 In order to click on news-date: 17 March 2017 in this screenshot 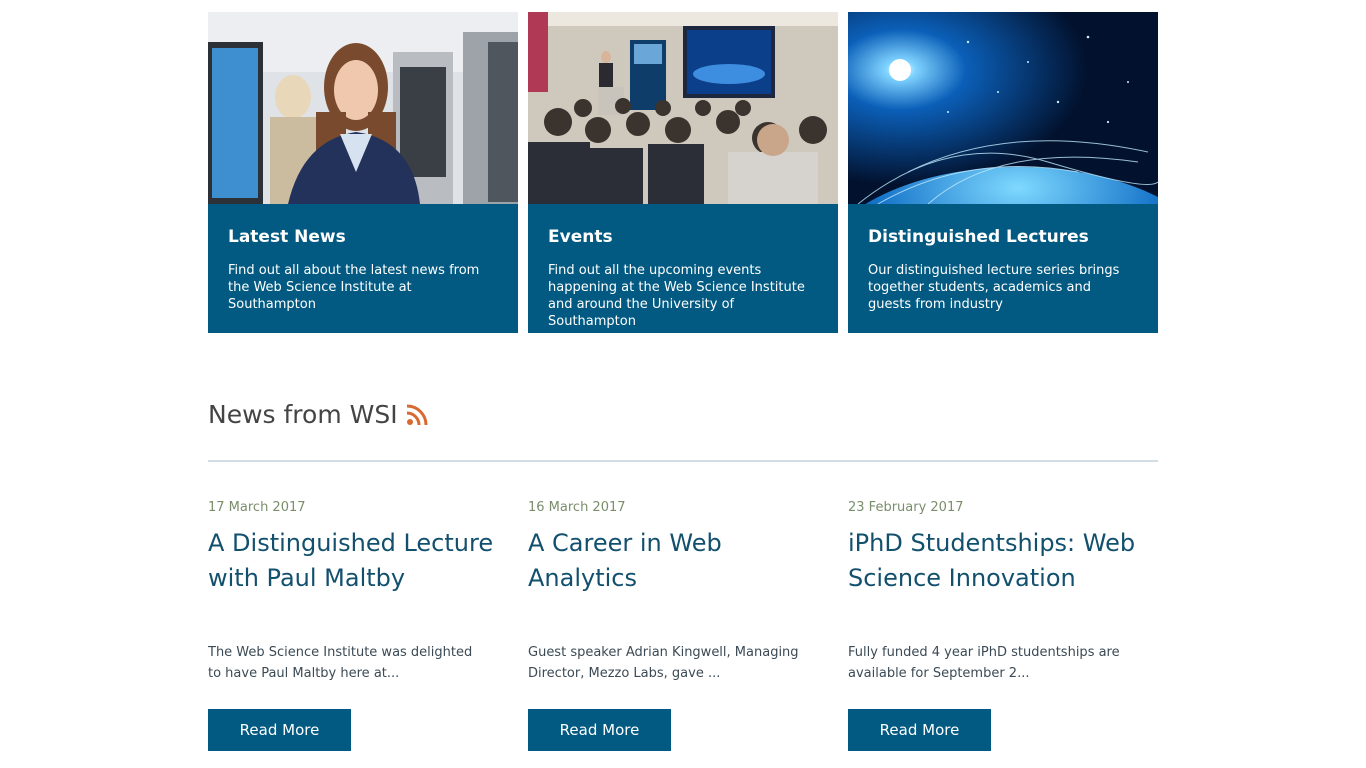, I will do `click(257, 507)`.